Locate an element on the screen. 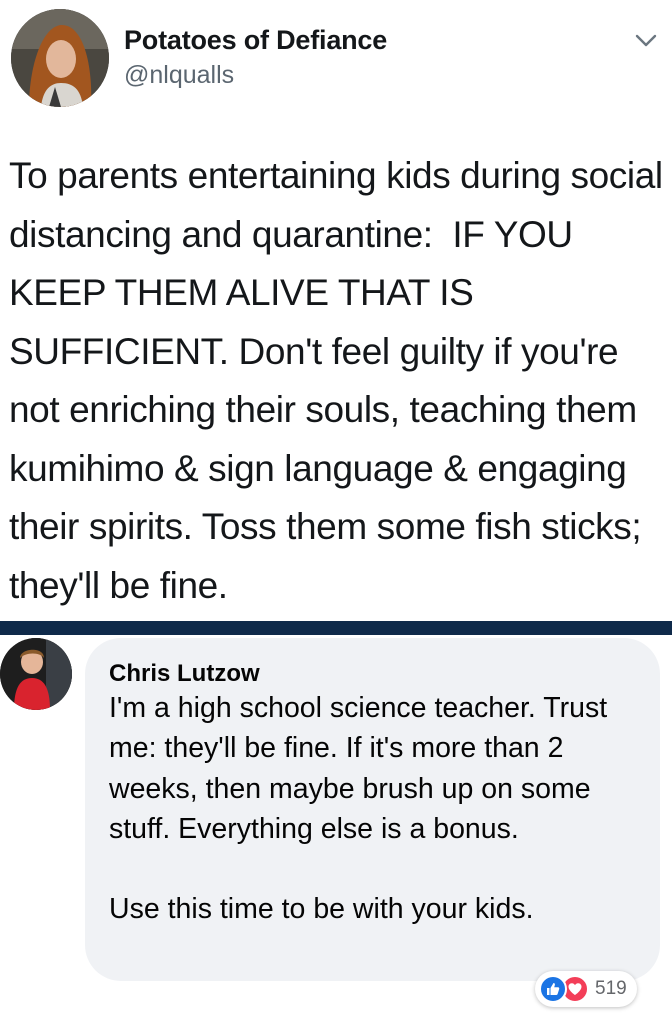  reactions-summary: 519 is located at coordinates (586, 989).